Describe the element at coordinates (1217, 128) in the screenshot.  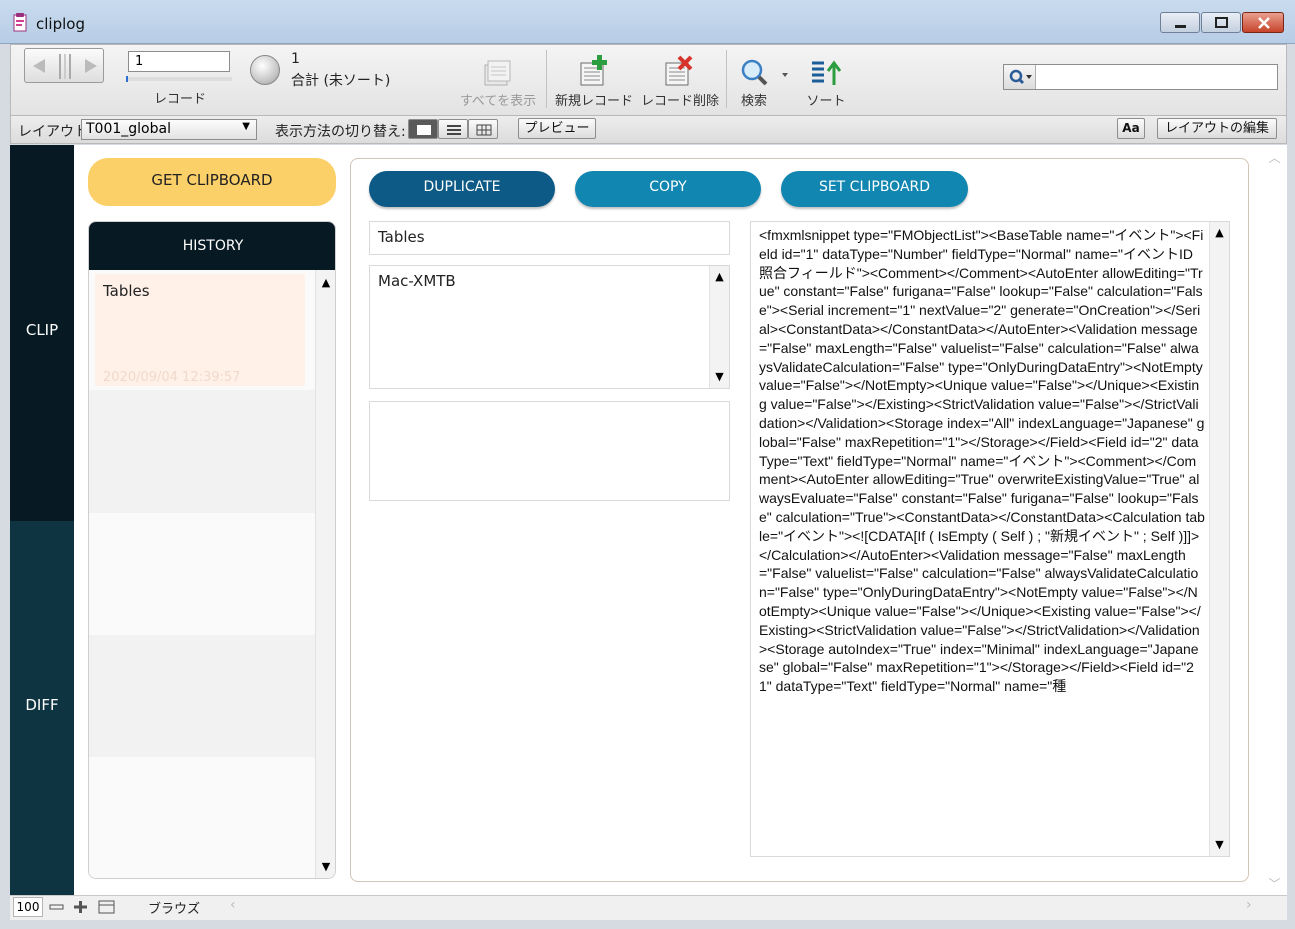
I see `edit-layout-button: レイアウトの編集` at that location.